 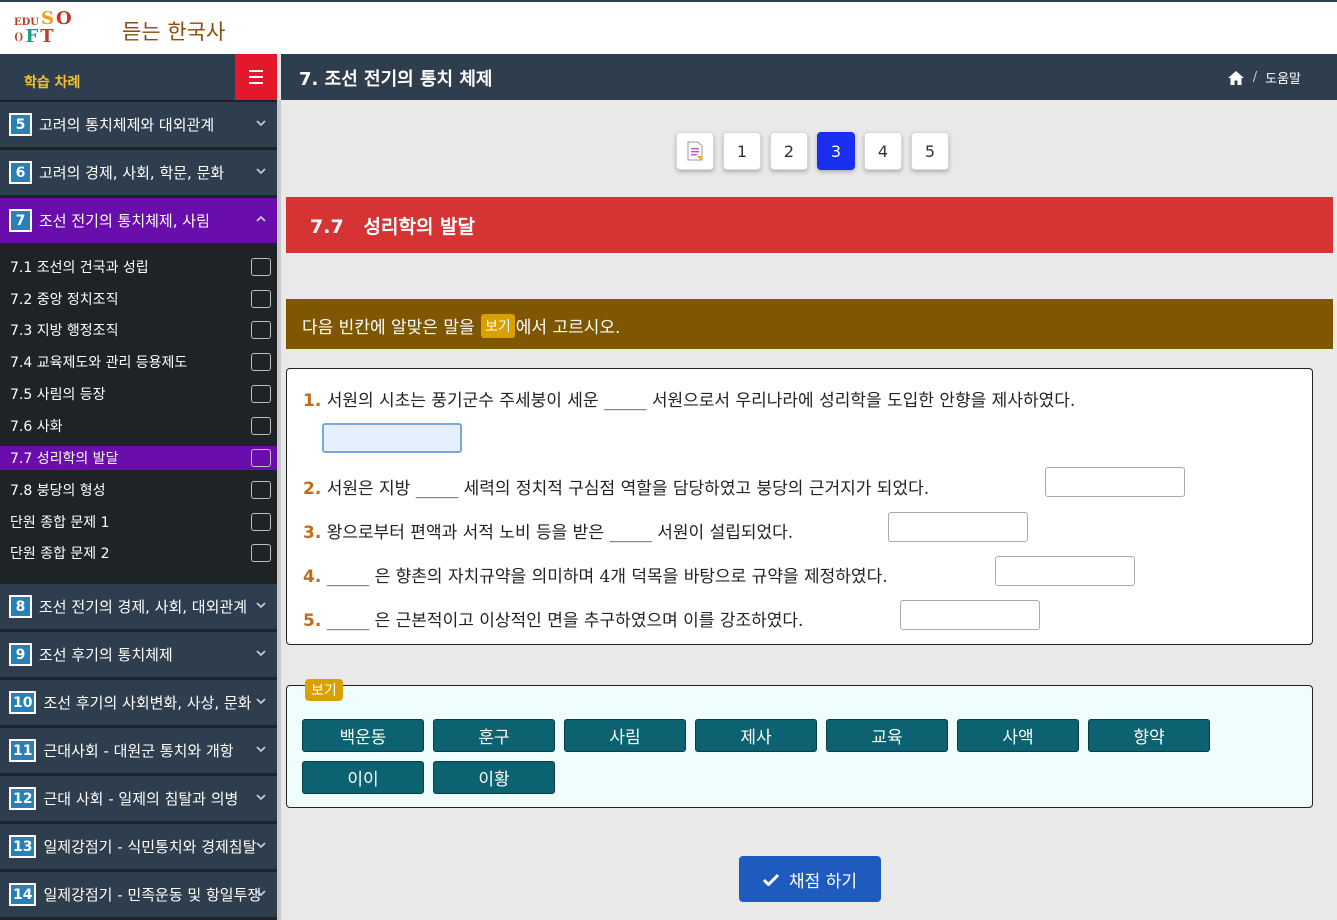 I want to click on chapter-label: 일제강점기 - 민족운동 및 항일투쟁, so click(x=152, y=895).